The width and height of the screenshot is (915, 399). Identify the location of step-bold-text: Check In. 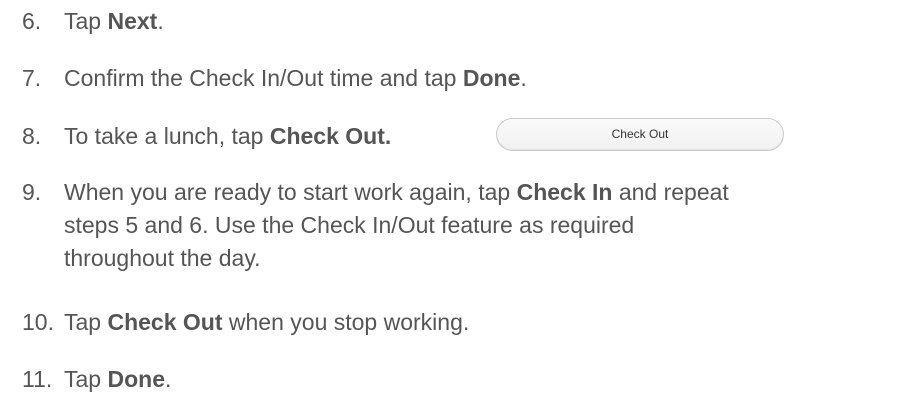
(564, 192).